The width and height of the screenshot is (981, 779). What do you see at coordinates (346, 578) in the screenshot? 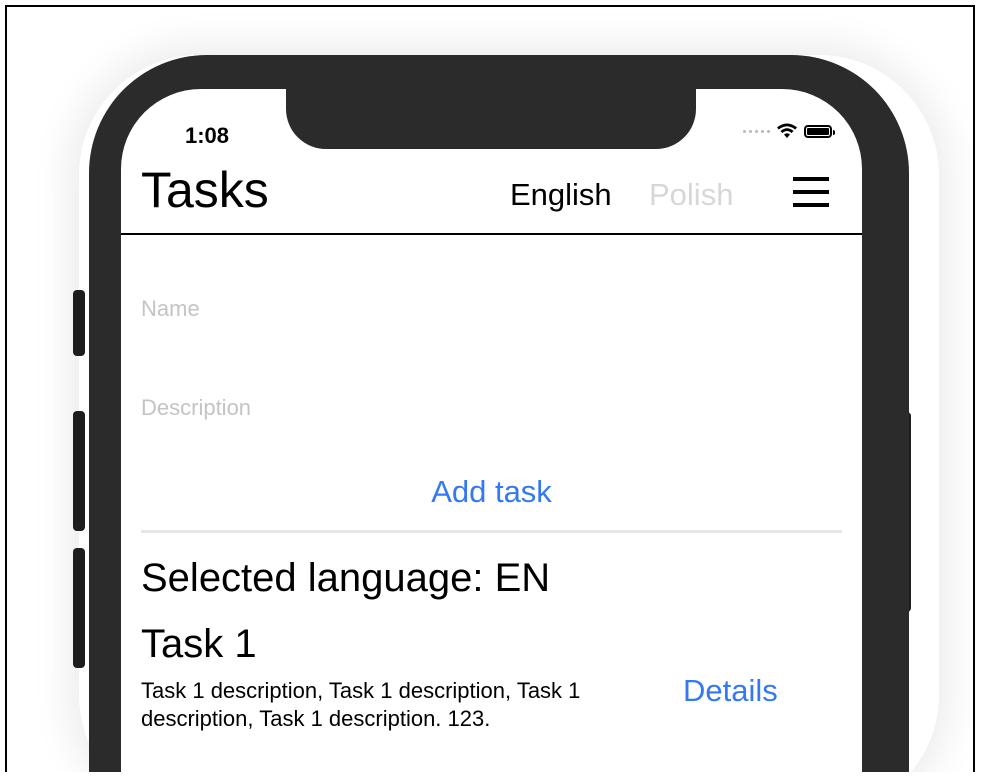
I see `selected-language-label: Selected language: EN` at bounding box center [346, 578].